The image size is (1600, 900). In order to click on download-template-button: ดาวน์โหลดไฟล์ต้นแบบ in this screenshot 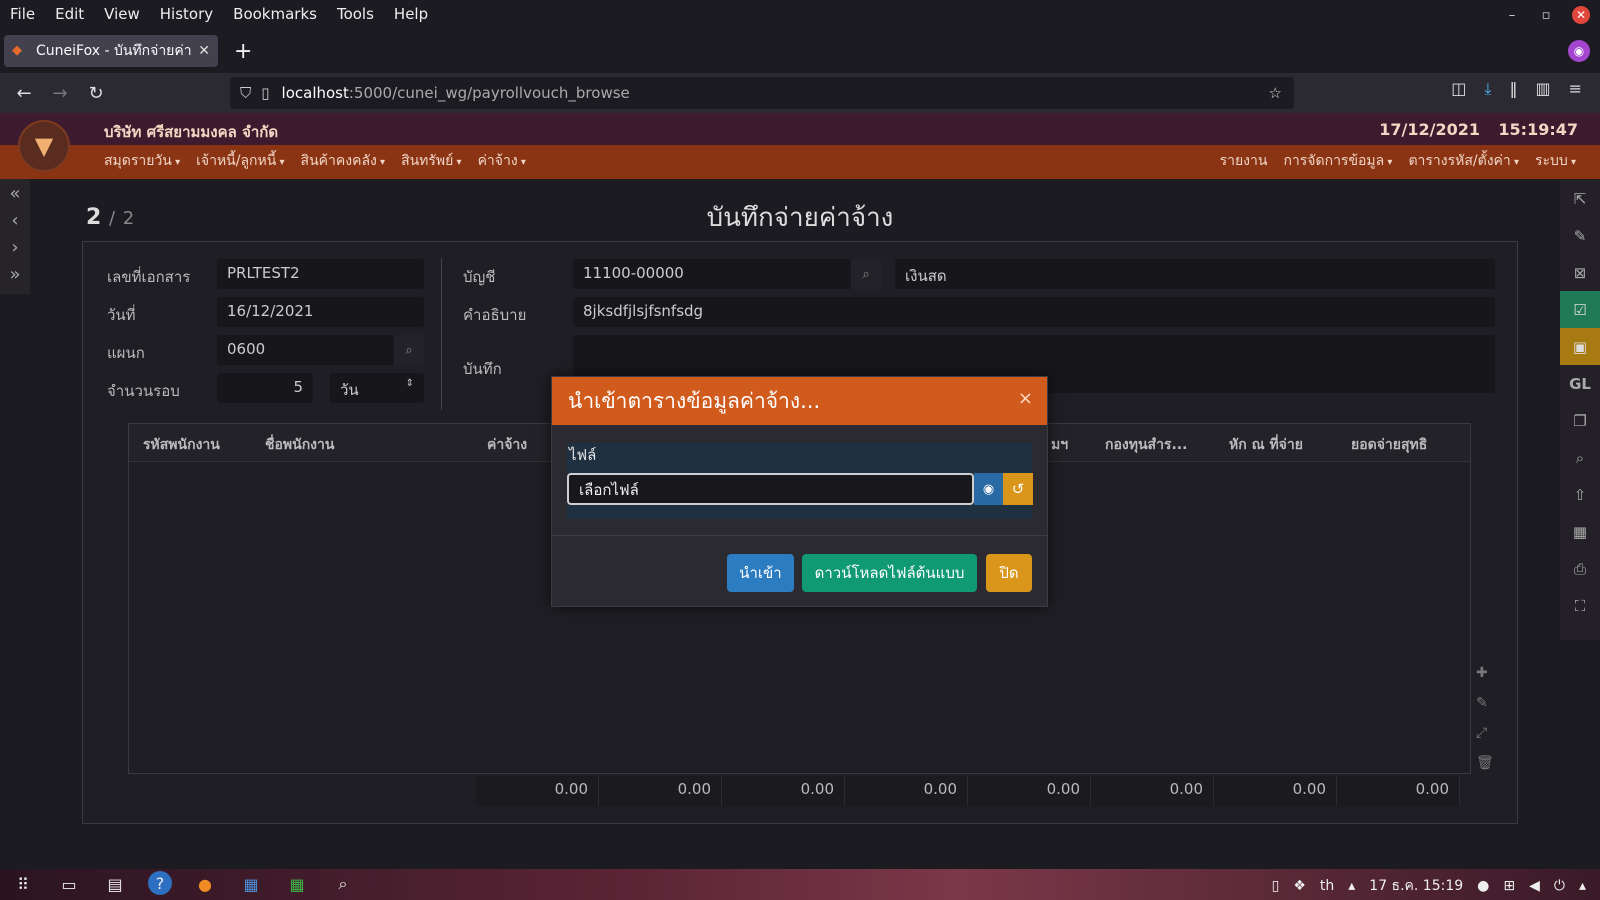, I will do `click(889, 573)`.